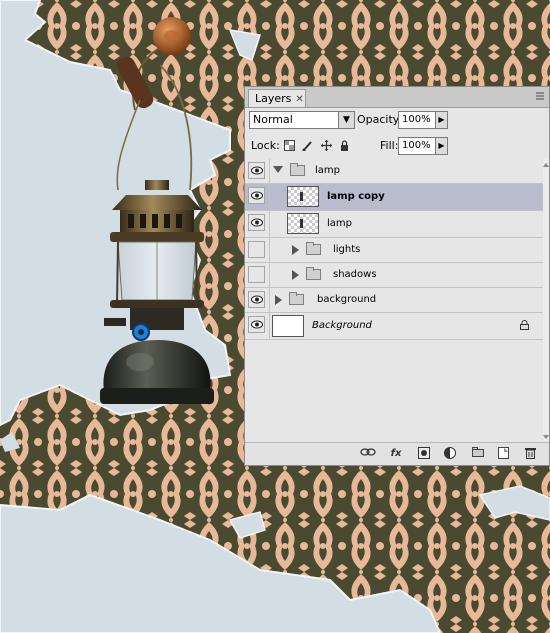 This screenshot has width=550, height=633. What do you see at coordinates (368, 454) in the screenshot?
I see `link-icon` at bounding box center [368, 454].